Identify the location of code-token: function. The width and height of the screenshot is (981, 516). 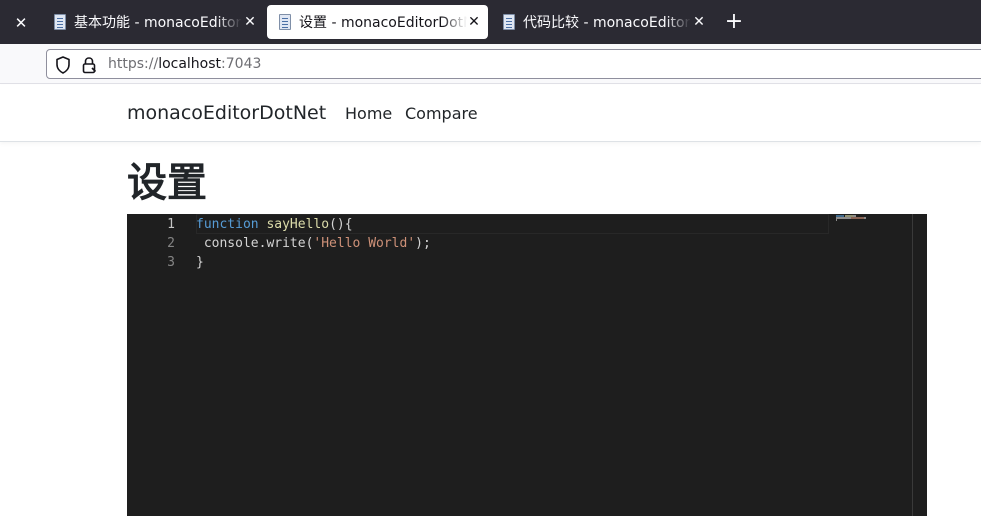
(227, 224).